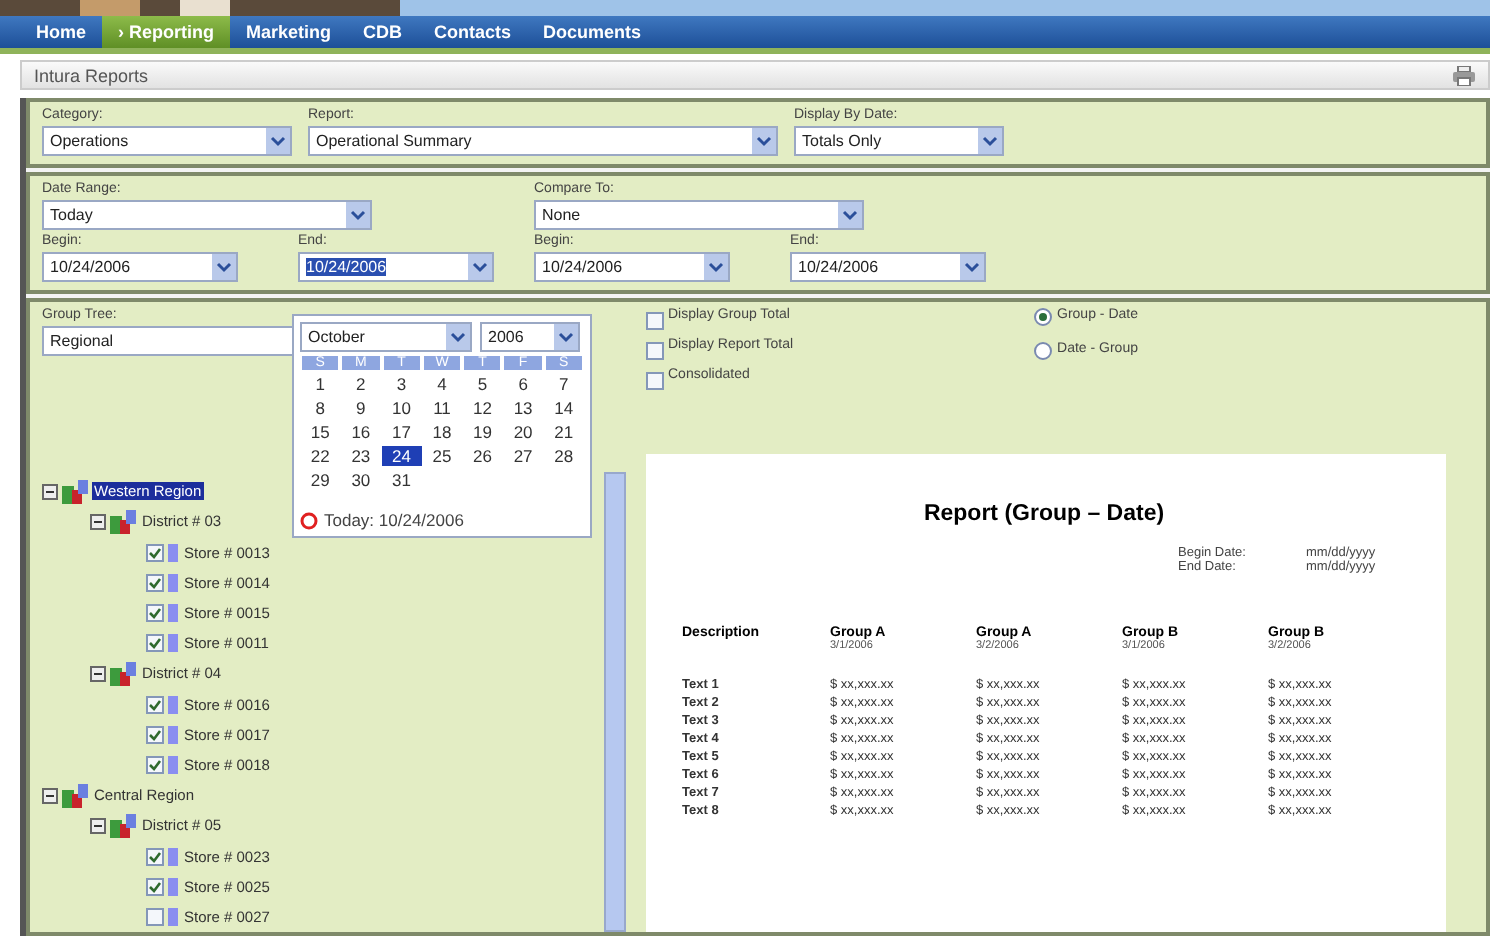 The width and height of the screenshot is (1490, 936). What do you see at coordinates (1044, 514) in the screenshot?
I see `report-title: Report (Group – Date)` at bounding box center [1044, 514].